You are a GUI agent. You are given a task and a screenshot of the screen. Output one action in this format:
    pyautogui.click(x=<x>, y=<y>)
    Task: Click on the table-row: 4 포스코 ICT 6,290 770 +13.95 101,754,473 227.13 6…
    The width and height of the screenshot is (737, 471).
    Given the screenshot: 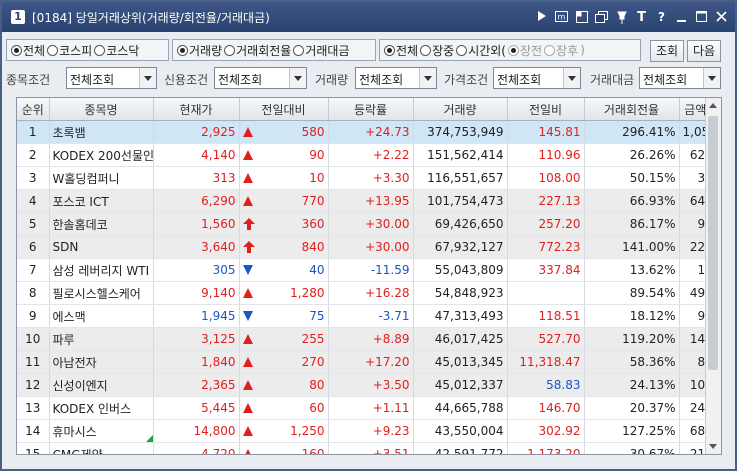 What is the action you would take?
    pyautogui.click(x=369, y=201)
    